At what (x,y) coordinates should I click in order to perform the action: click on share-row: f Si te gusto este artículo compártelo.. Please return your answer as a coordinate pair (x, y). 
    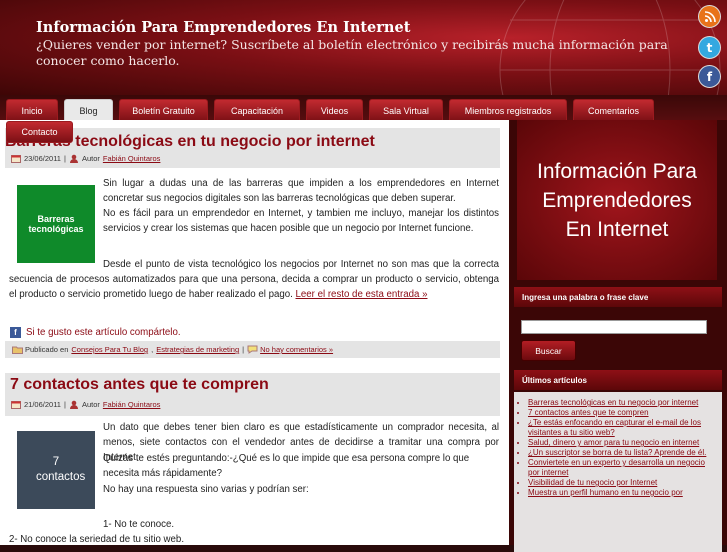
    Looking at the image, I should click on (95, 332).